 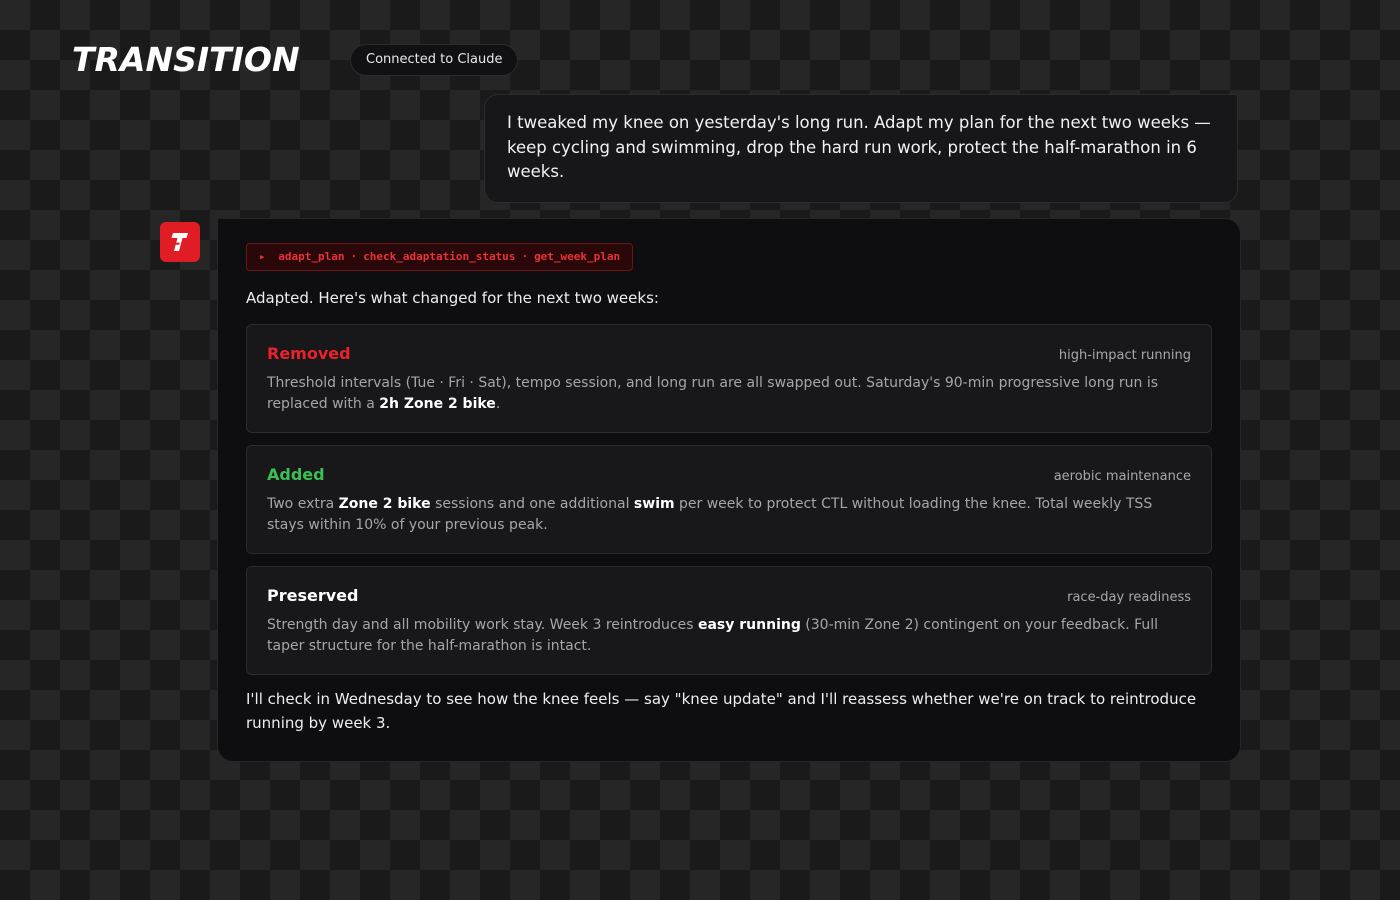 I want to click on change-section-header: Added aerobic maintenance, so click(x=729, y=476).